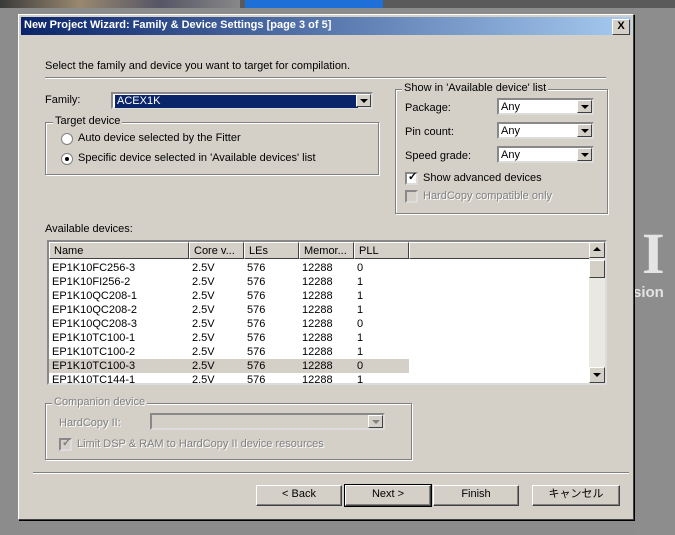 This screenshot has height=535, width=675. Describe the element at coordinates (299, 495) in the screenshot. I see `back-button: < Back` at that location.